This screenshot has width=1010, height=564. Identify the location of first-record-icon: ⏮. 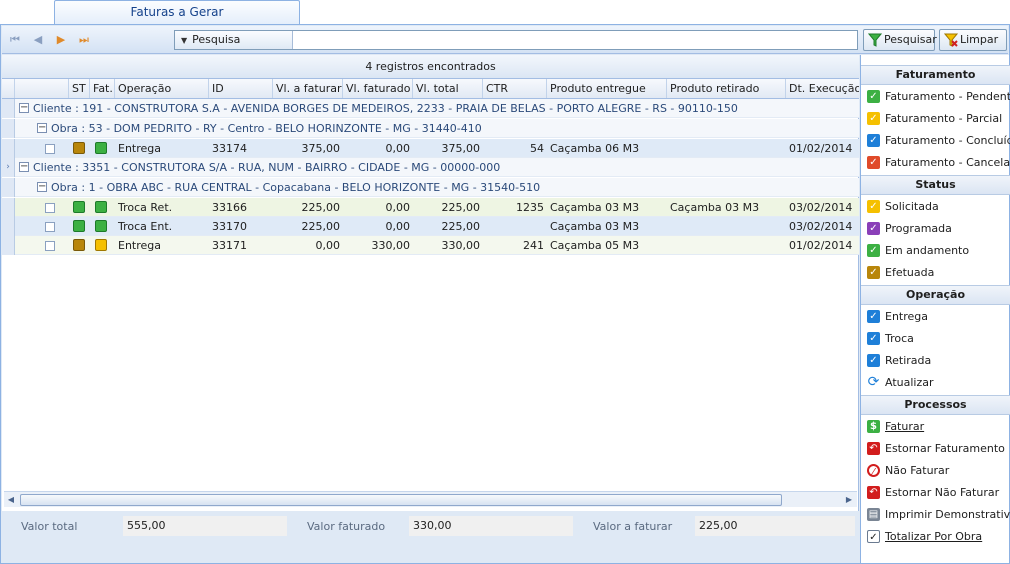
(15, 40).